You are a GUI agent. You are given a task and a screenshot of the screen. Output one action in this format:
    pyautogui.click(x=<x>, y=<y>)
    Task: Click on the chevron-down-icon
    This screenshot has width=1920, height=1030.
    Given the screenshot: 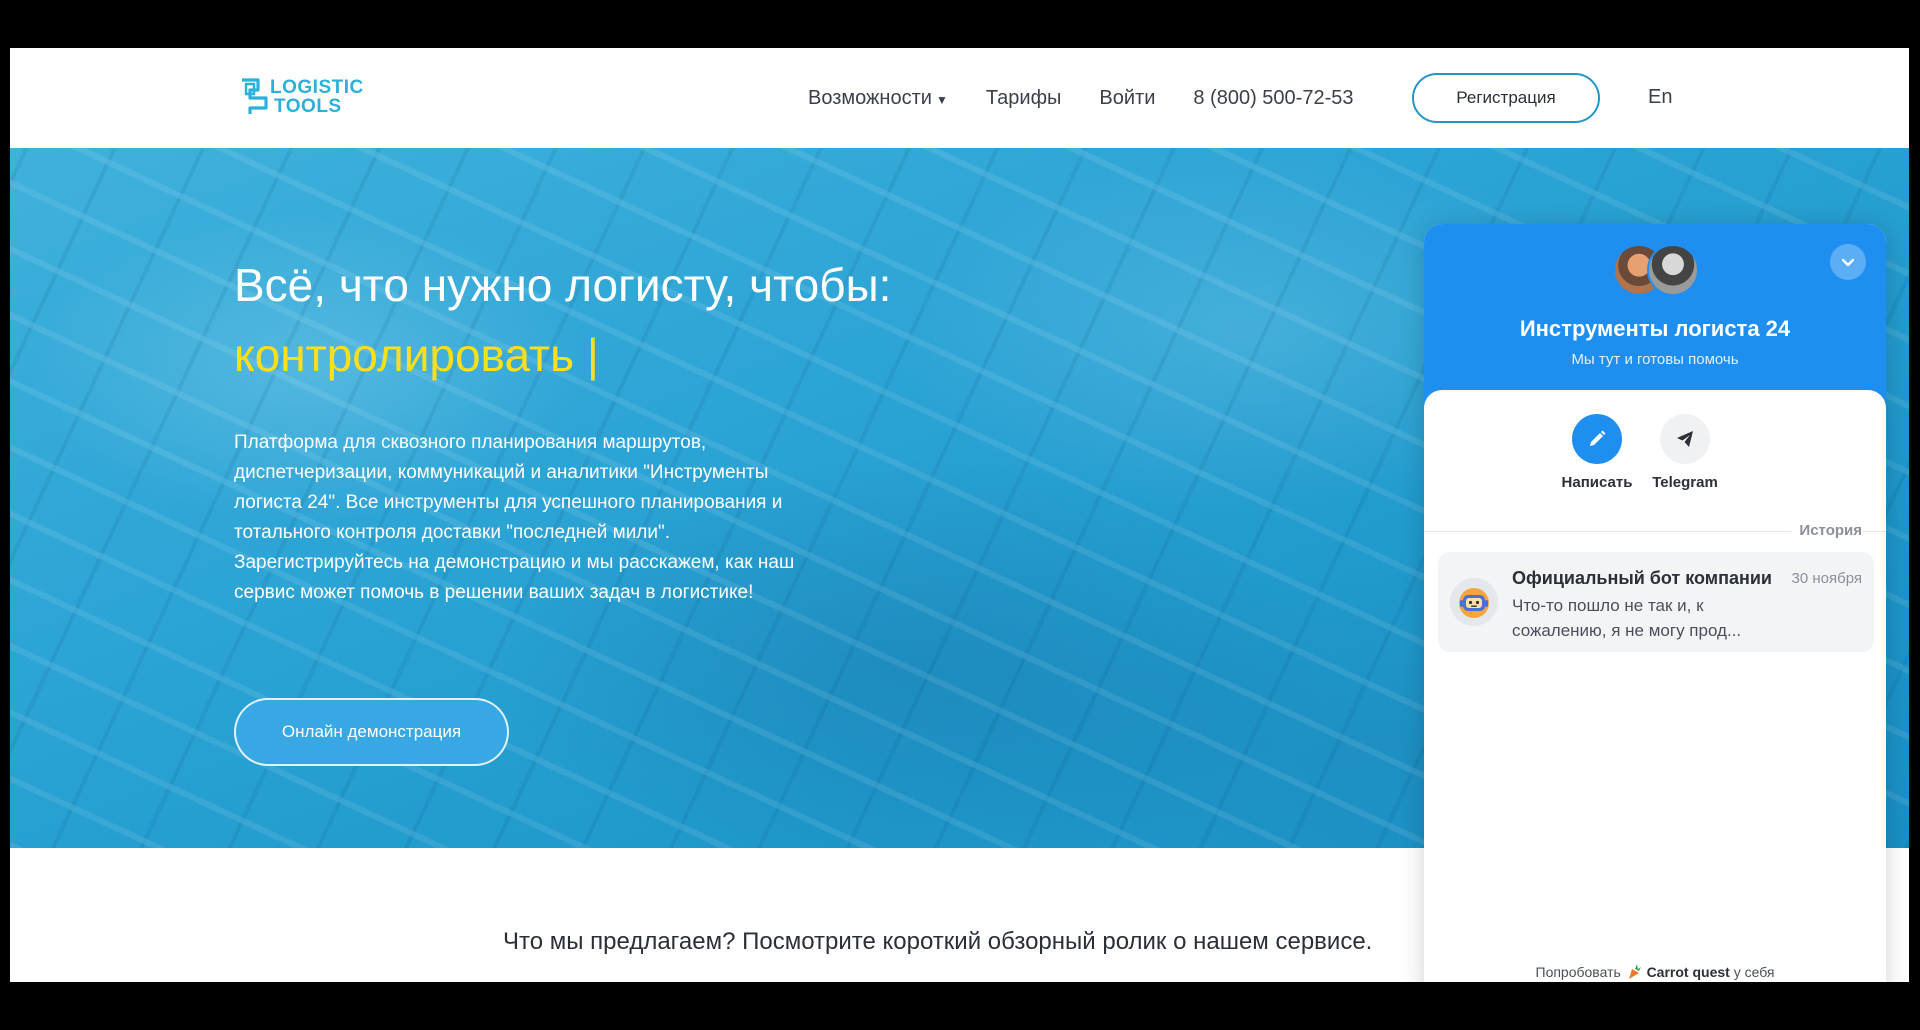 What is the action you would take?
    pyautogui.click(x=1848, y=262)
    